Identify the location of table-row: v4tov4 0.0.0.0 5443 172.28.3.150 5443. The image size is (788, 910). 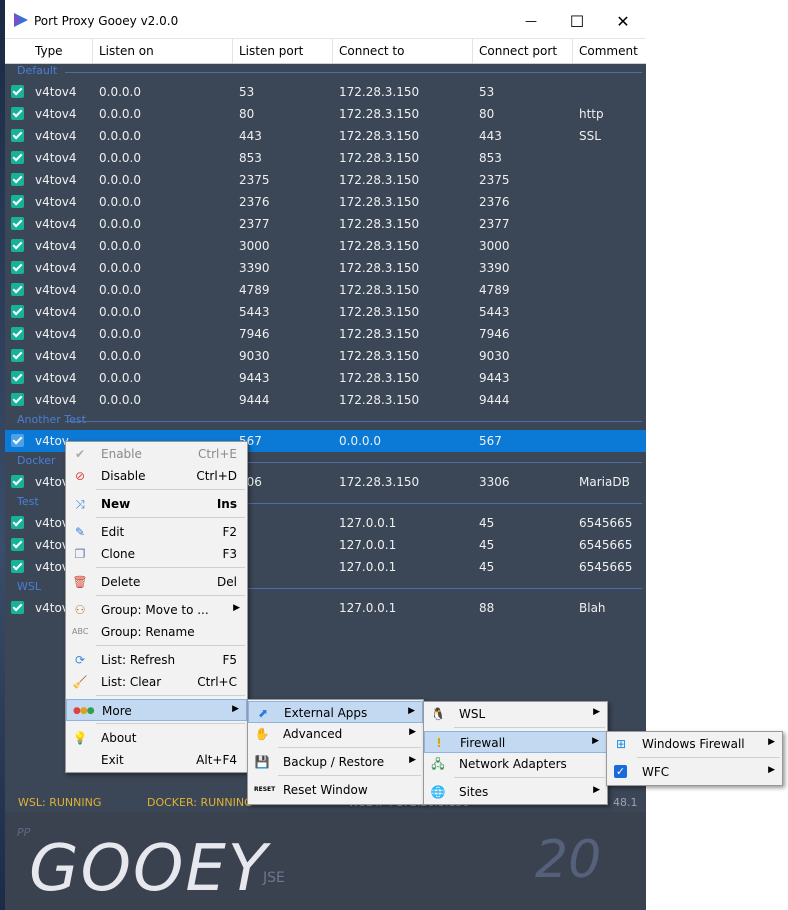
(325, 312).